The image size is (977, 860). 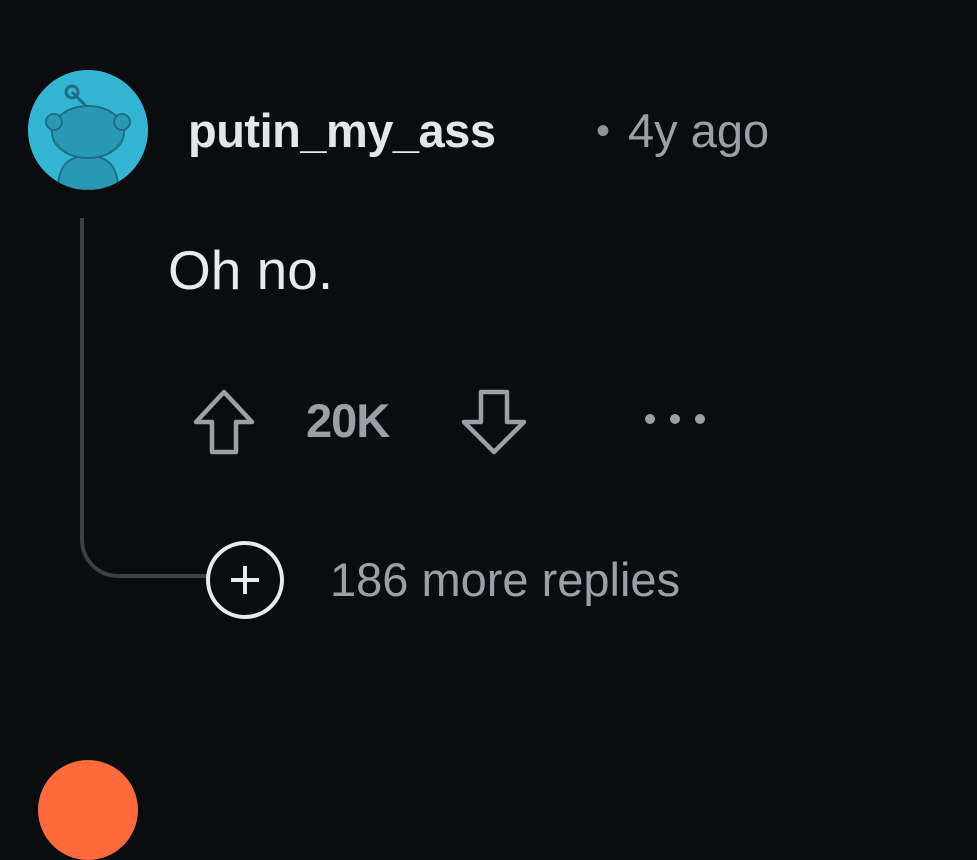 I want to click on more-replies-button: 186 more replies, so click(x=443, y=580).